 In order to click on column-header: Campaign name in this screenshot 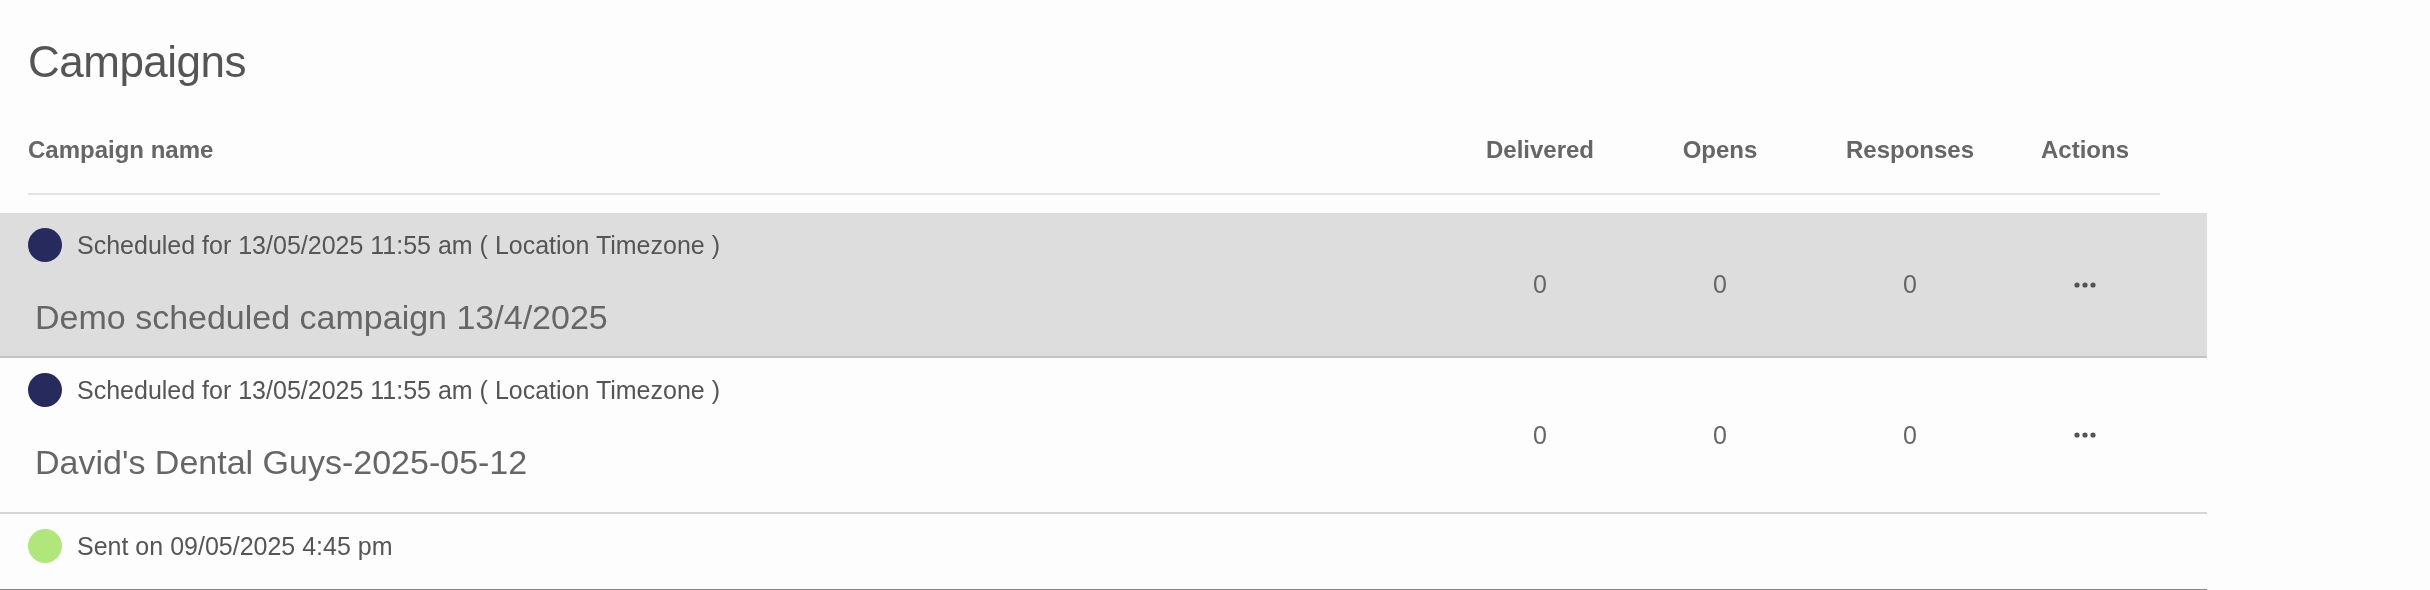, I will do `click(121, 149)`.